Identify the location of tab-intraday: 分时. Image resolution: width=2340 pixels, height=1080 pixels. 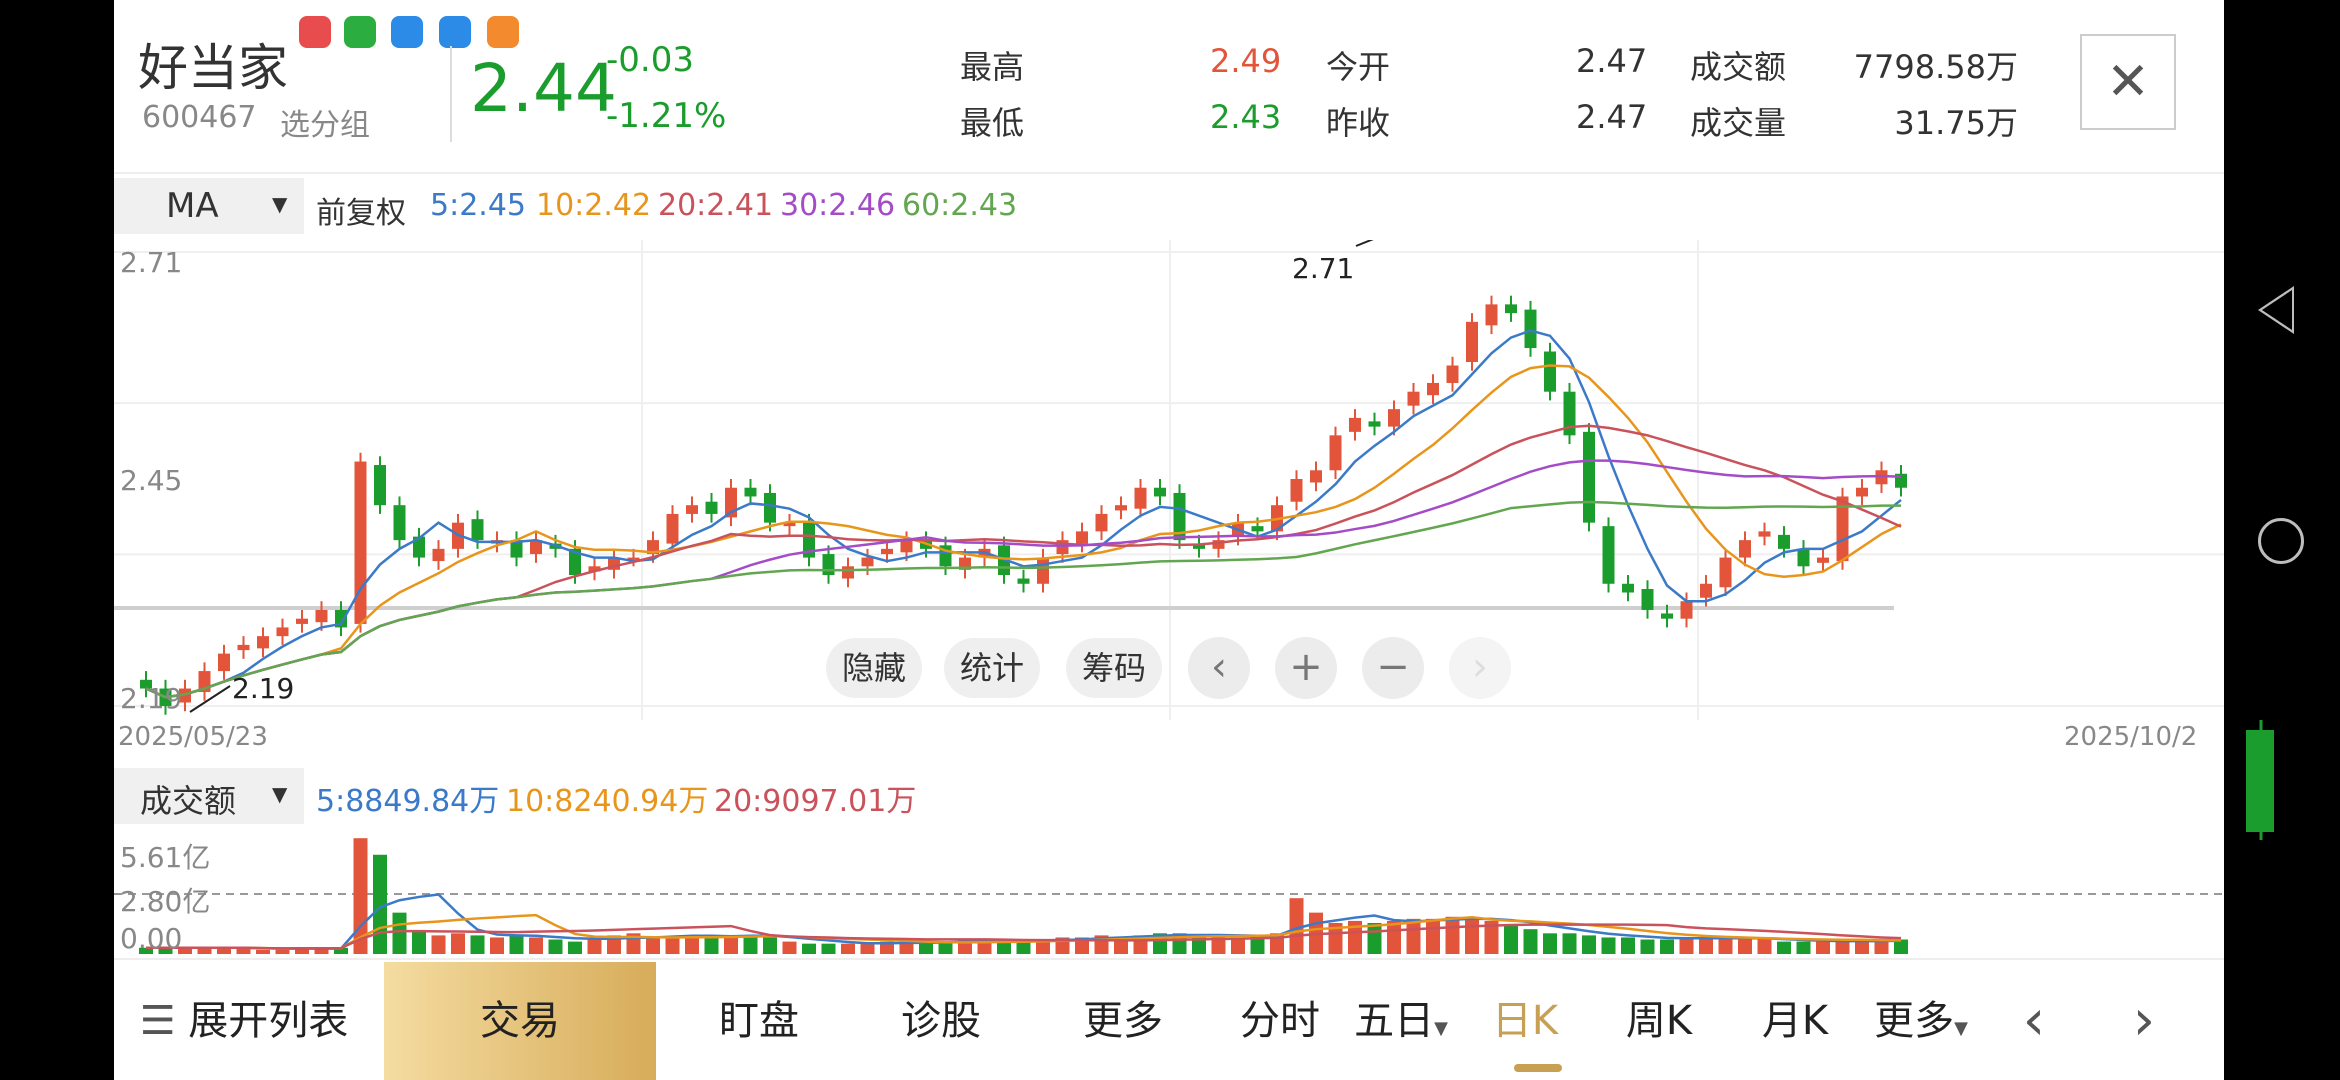
(1280, 1021).